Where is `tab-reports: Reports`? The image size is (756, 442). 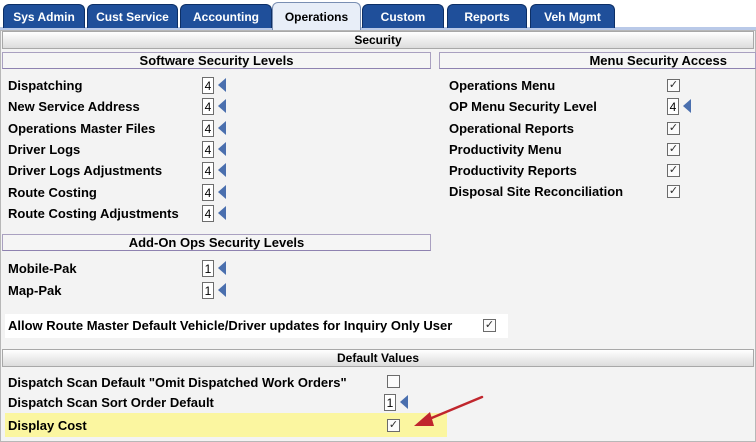 tab-reports: Reports is located at coordinates (487, 16).